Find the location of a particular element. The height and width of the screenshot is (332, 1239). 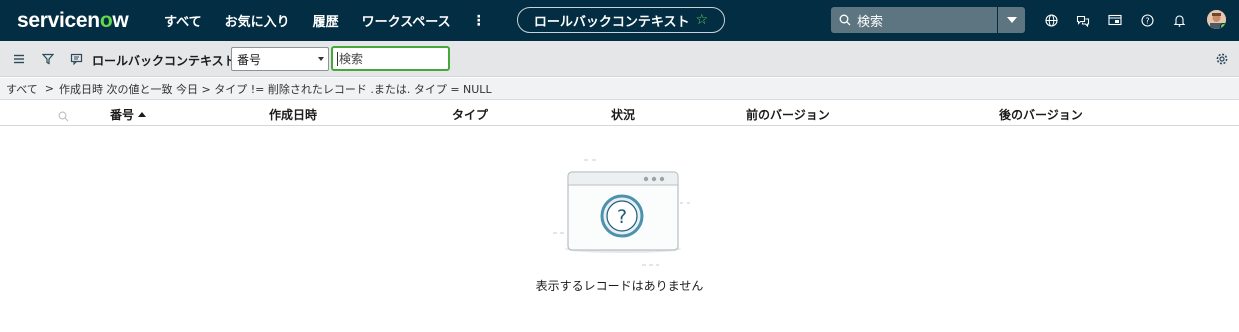

bell-icon is located at coordinates (1179, 21).